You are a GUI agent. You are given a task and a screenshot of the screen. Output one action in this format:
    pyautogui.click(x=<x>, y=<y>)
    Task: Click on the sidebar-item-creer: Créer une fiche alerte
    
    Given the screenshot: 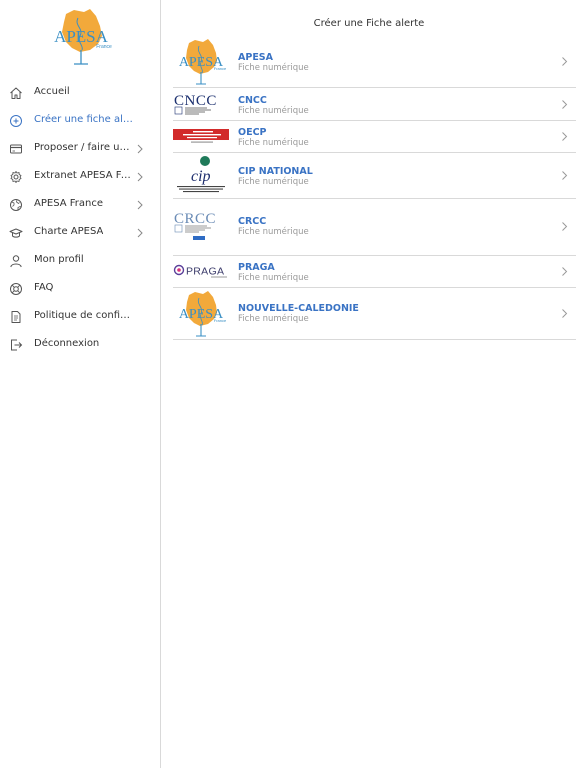 What is the action you would take?
    pyautogui.click(x=80, y=121)
    